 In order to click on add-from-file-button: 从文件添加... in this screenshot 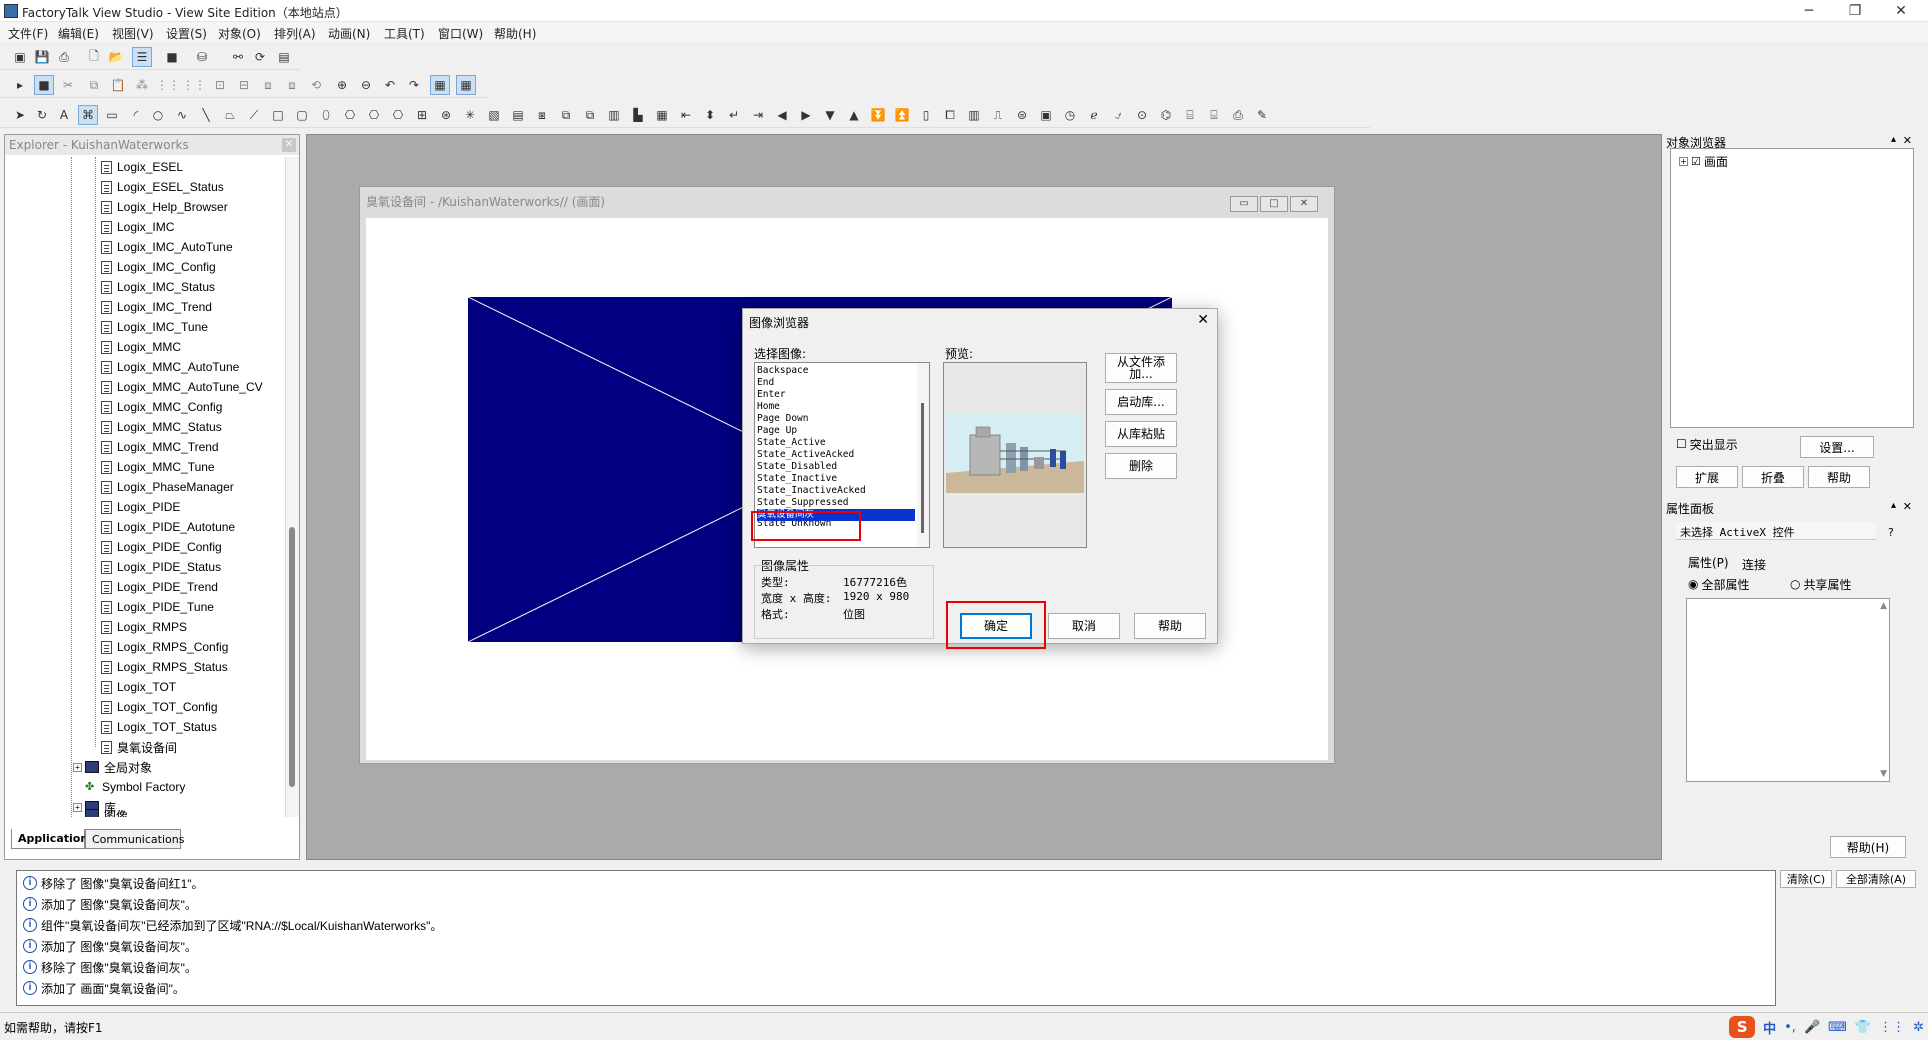, I will do `click(1141, 368)`.